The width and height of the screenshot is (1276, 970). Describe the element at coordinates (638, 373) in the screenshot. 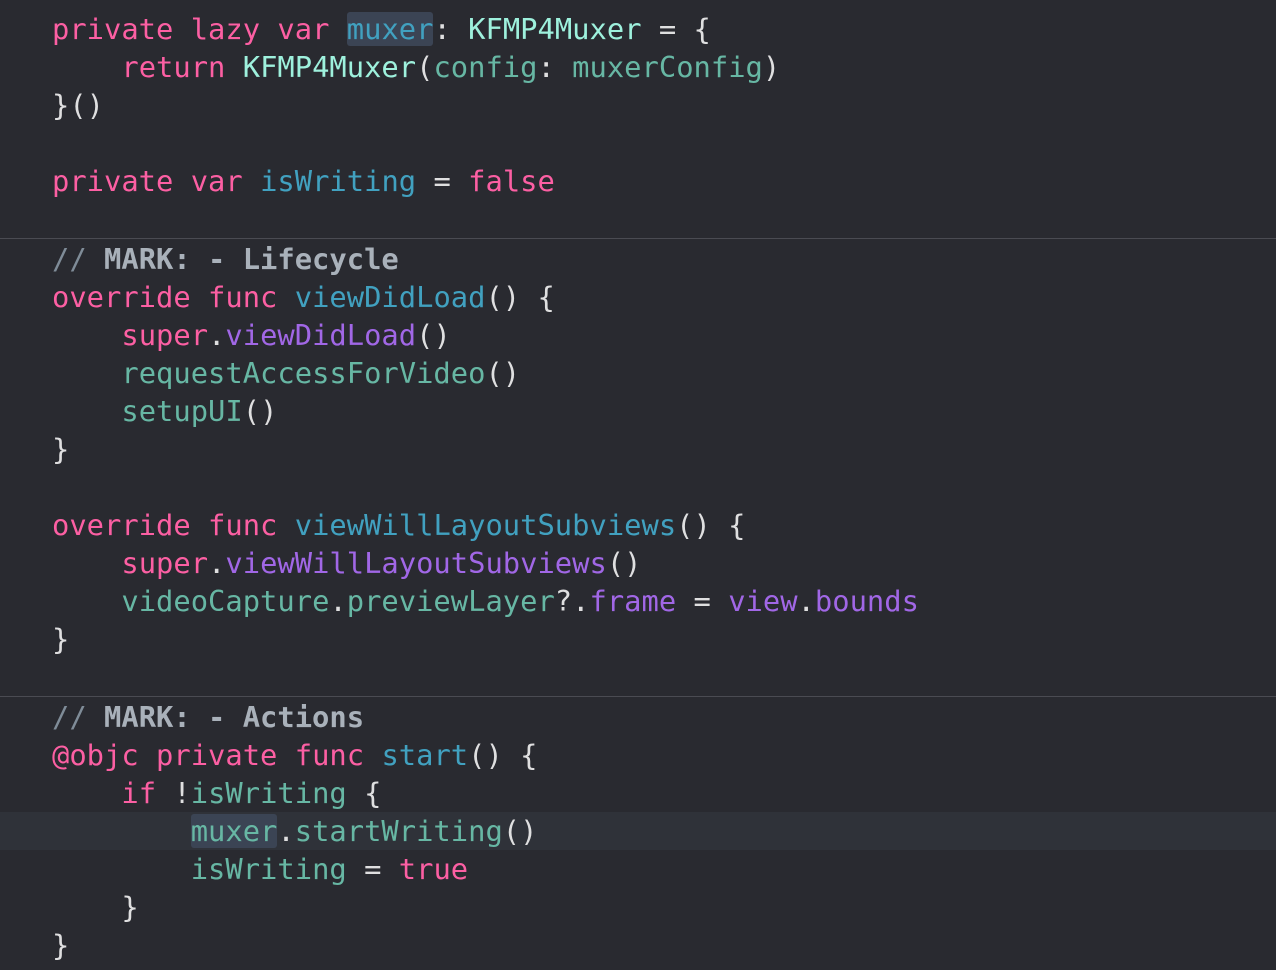

I see `code-line: requestAccessForVideo()` at that location.